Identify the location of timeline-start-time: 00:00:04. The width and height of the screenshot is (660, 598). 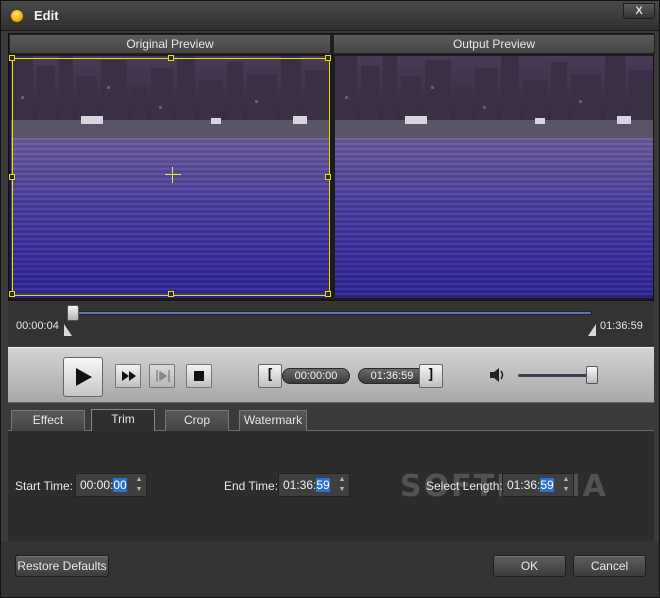
(37, 326).